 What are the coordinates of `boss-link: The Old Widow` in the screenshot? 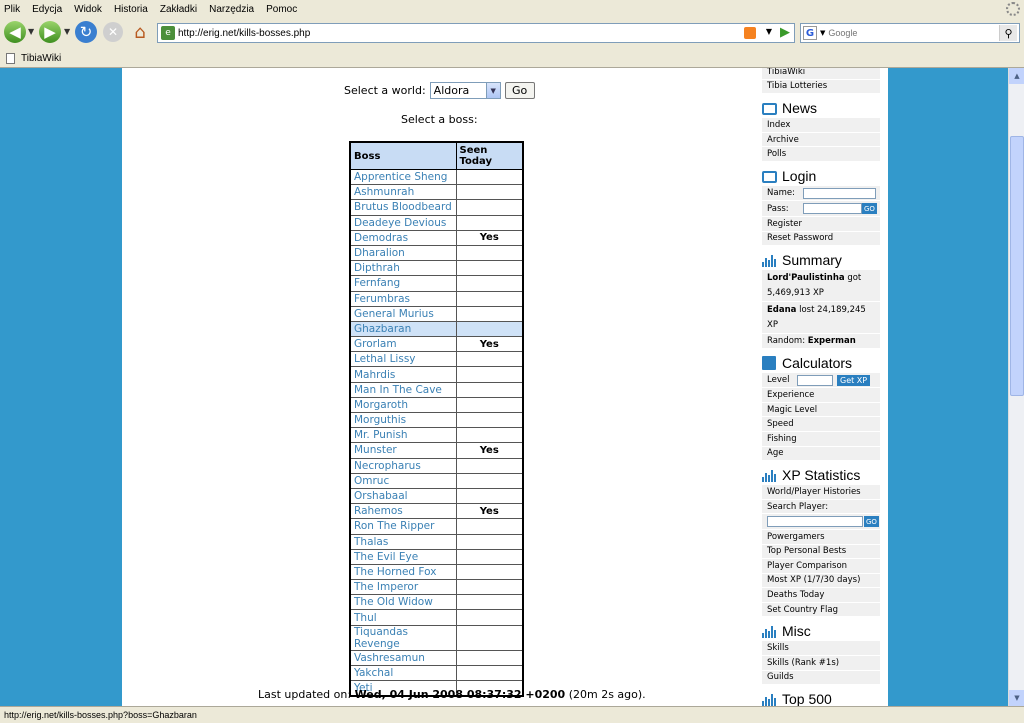 It's located at (403, 602).